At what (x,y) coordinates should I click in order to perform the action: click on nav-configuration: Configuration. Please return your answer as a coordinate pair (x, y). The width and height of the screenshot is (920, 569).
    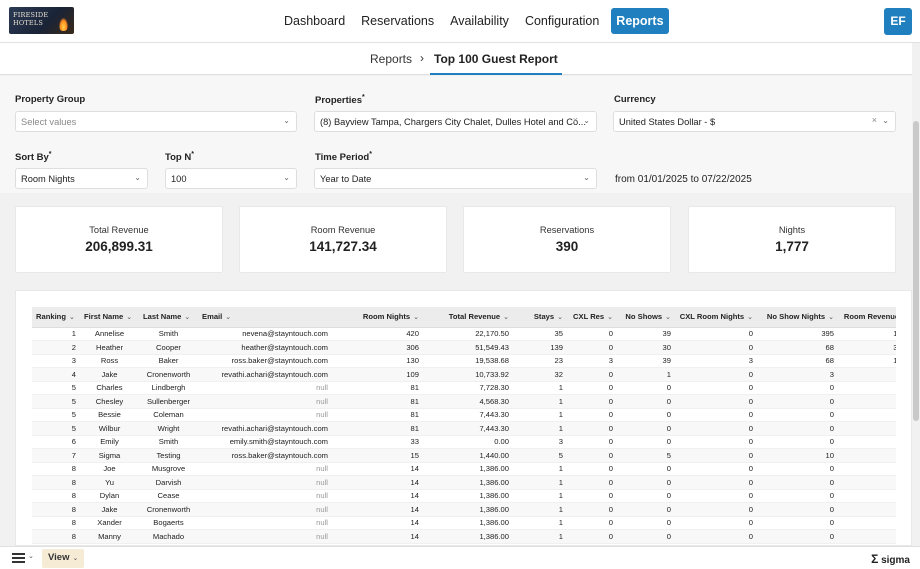
    Looking at the image, I should click on (562, 21).